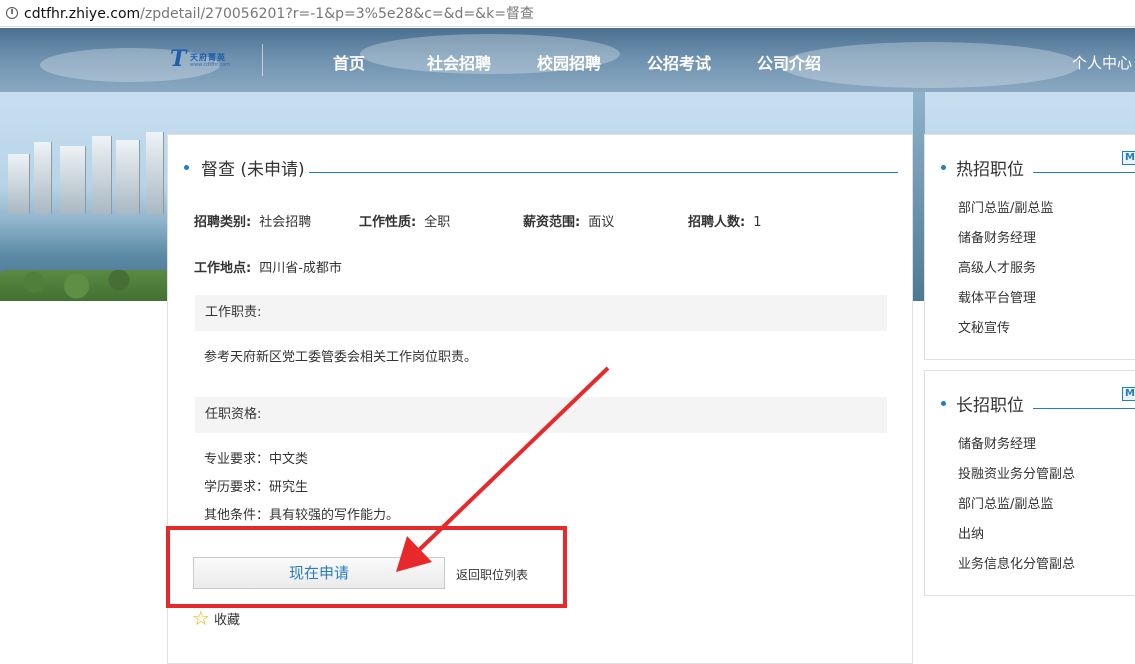 The width and height of the screenshot is (1135, 664). I want to click on location-label: 工作地点:, so click(223, 268).